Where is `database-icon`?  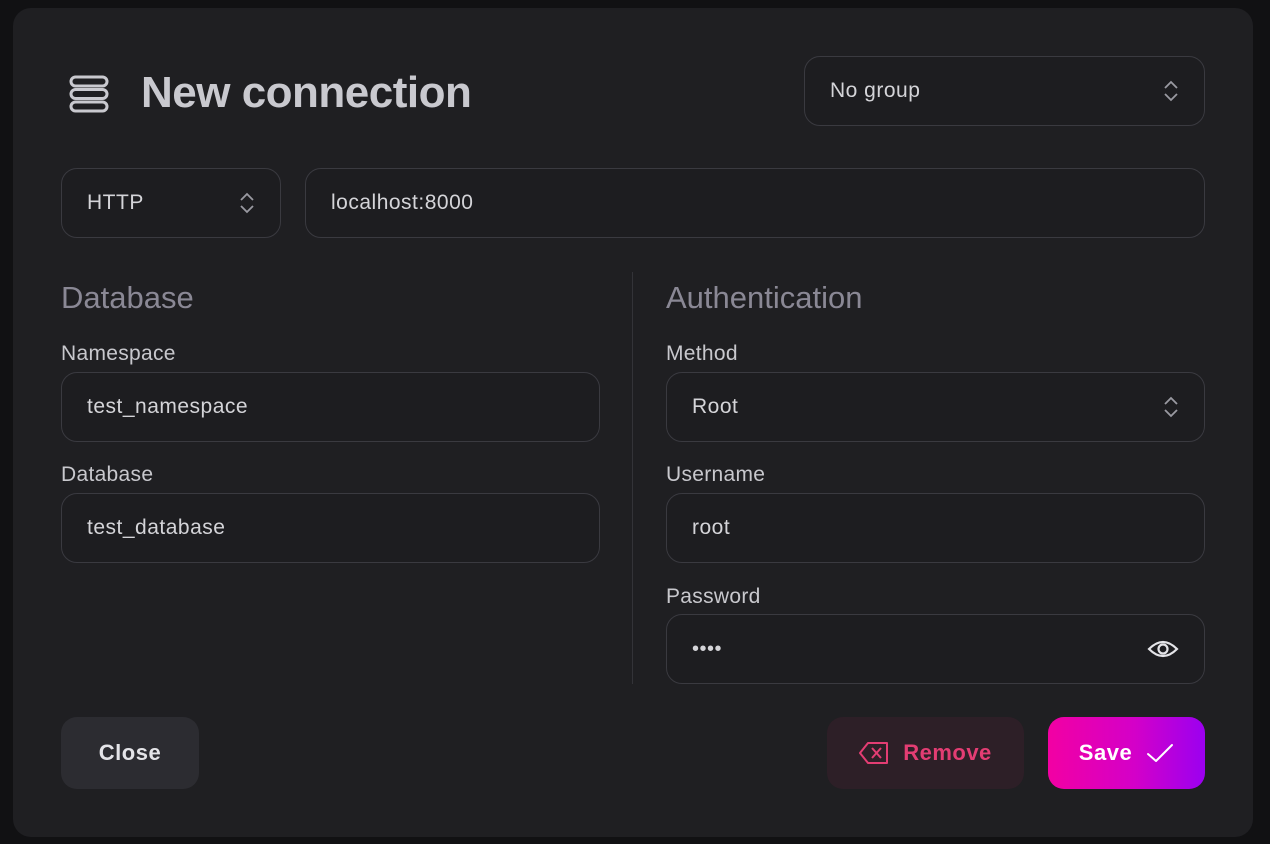 database-icon is located at coordinates (89, 94).